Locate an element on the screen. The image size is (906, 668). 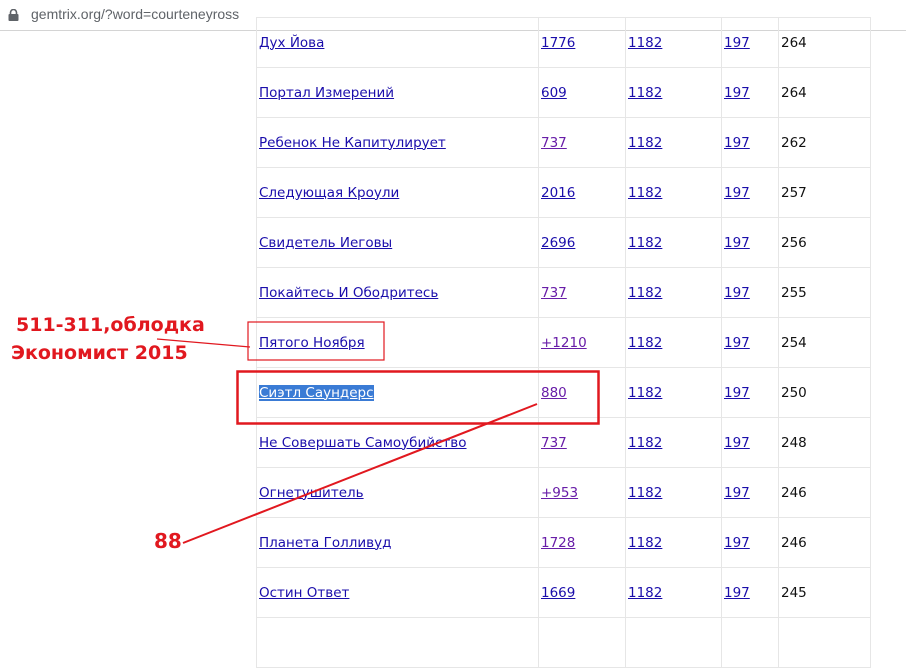
value1-link: 880 is located at coordinates (554, 393).